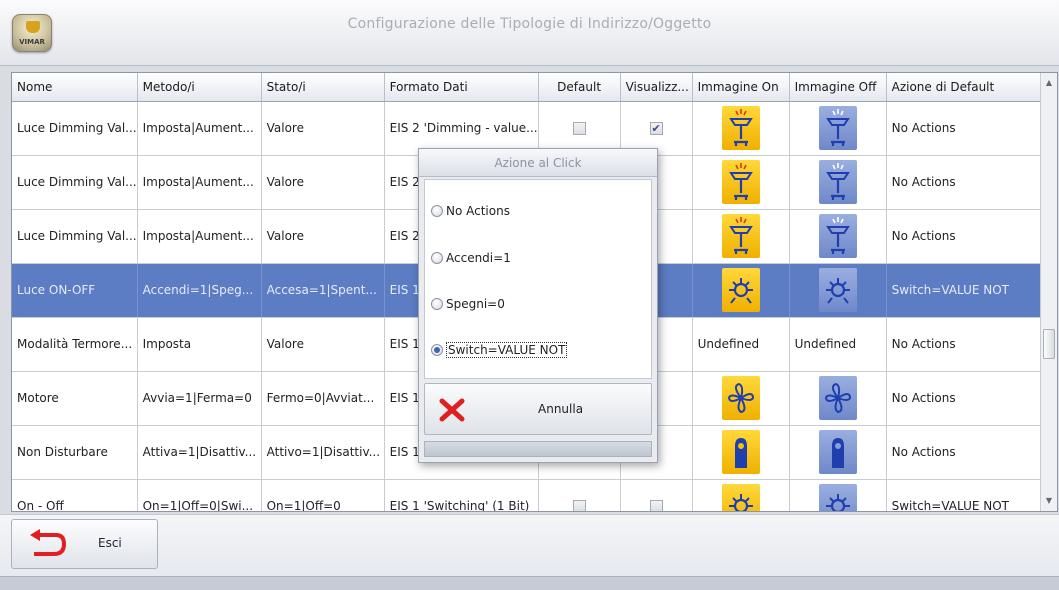 This screenshot has width=1059, height=590. What do you see at coordinates (741, 87) in the screenshot?
I see `col-header-immagine-on: Immagine On` at bounding box center [741, 87].